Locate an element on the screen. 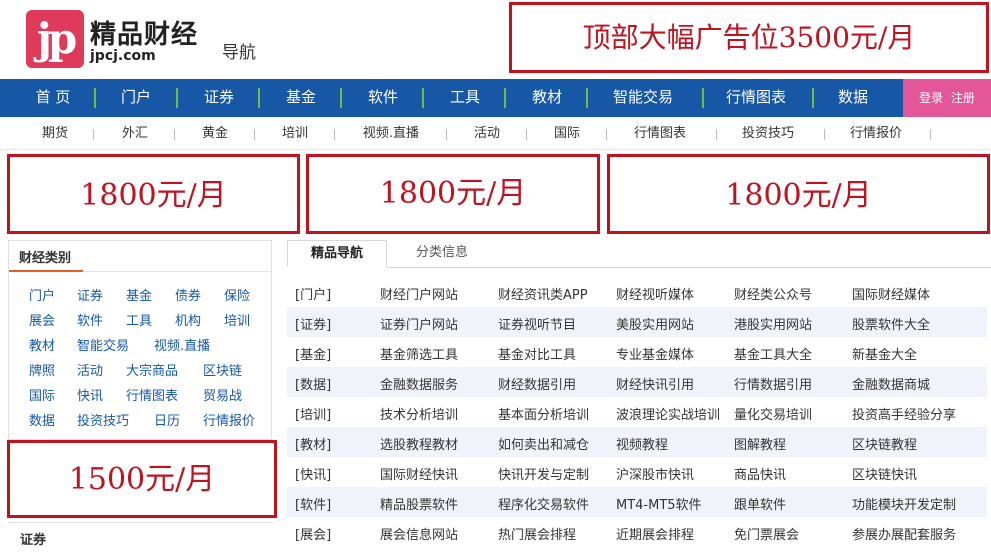  link-item: 参展办展配套服务 is located at coordinates (904, 533).